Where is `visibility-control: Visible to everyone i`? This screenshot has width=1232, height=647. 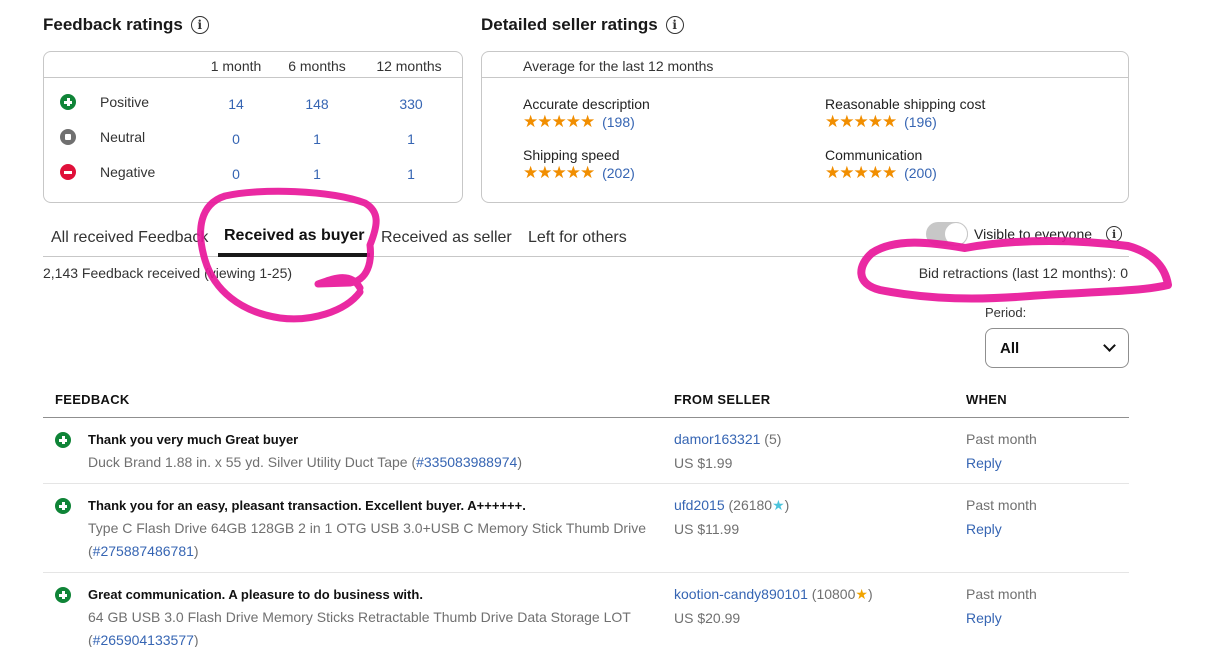
visibility-control: Visible to everyone i is located at coordinates (1024, 234).